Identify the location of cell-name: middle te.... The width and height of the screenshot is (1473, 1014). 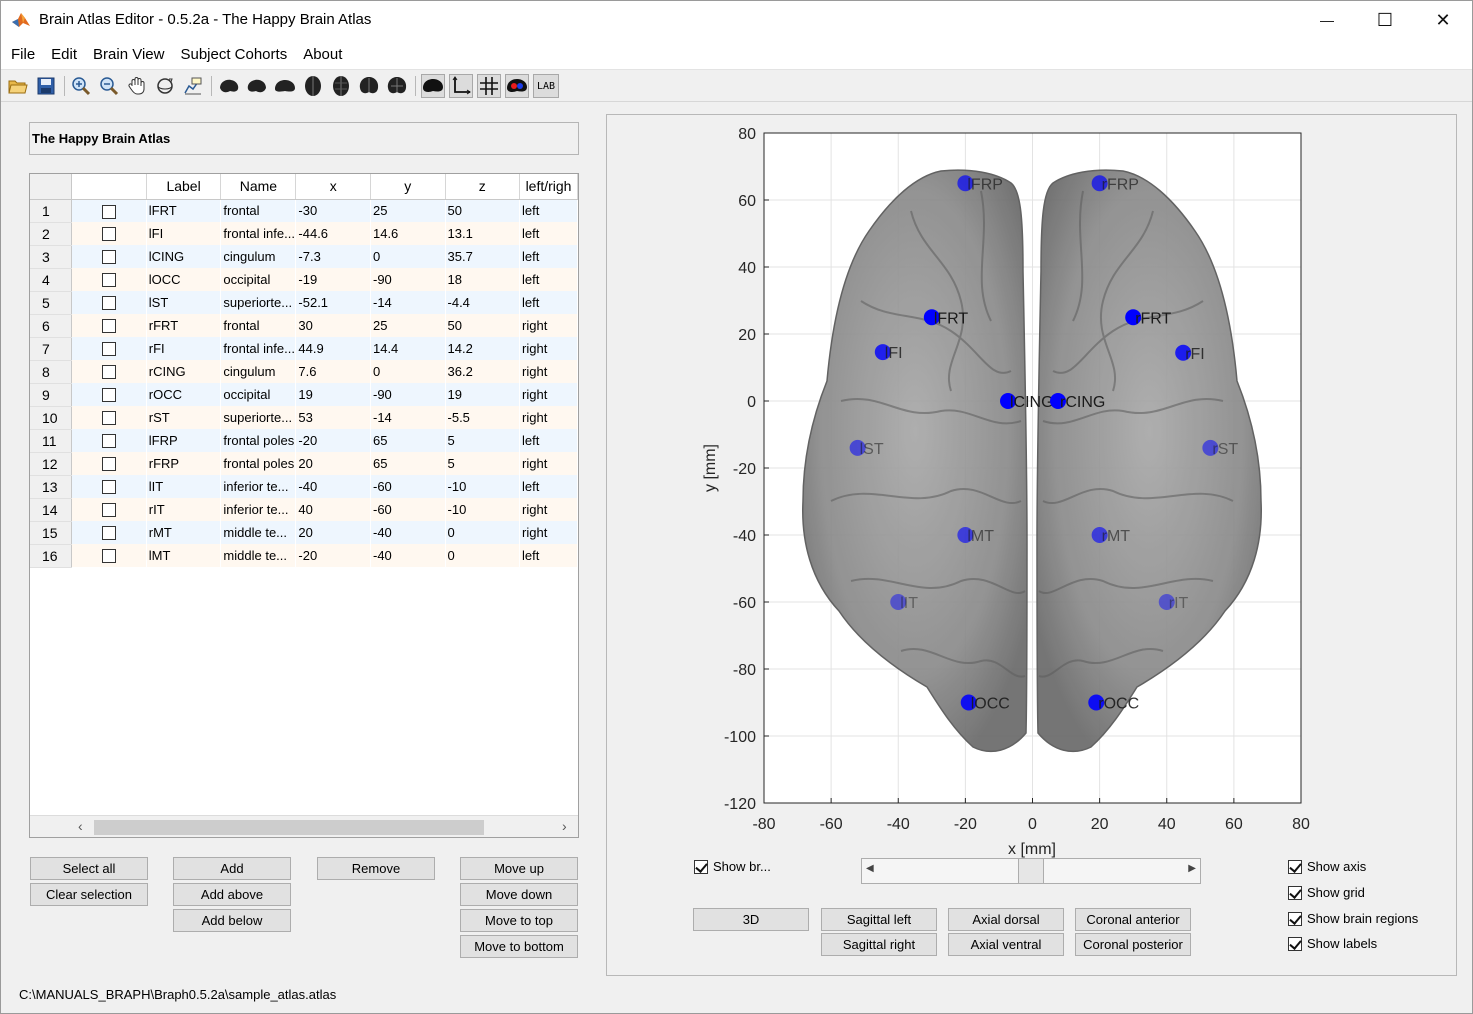
(258, 555).